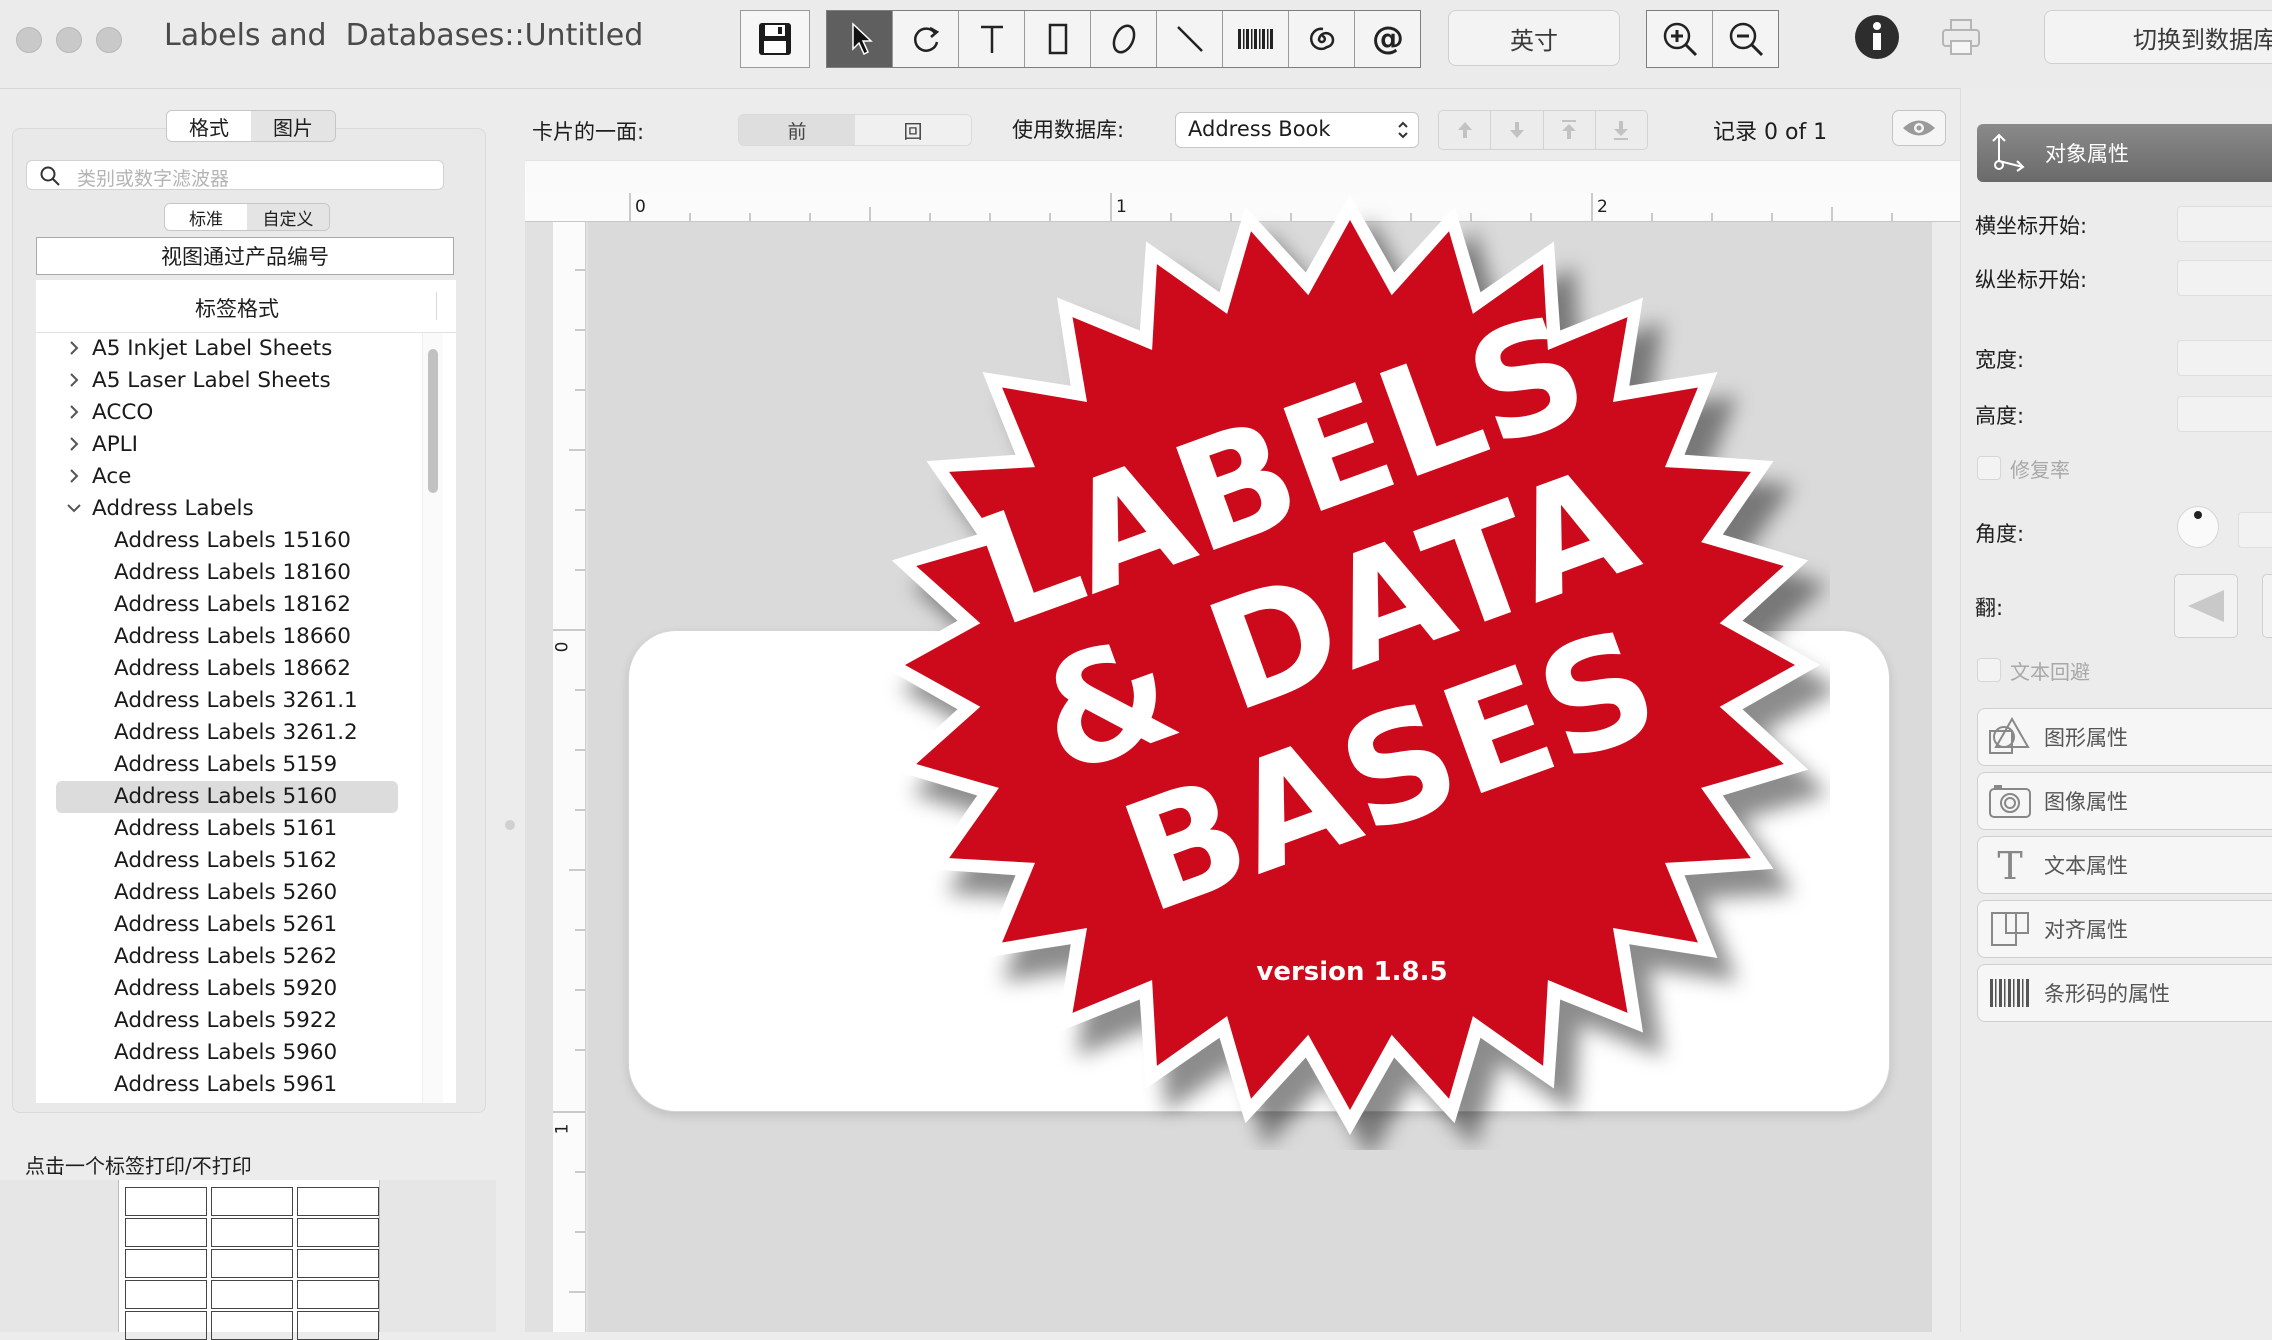 The width and height of the screenshot is (2272, 1340). What do you see at coordinates (1322, 39) in the screenshot?
I see `image-tool` at bounding box center [1322, 39].